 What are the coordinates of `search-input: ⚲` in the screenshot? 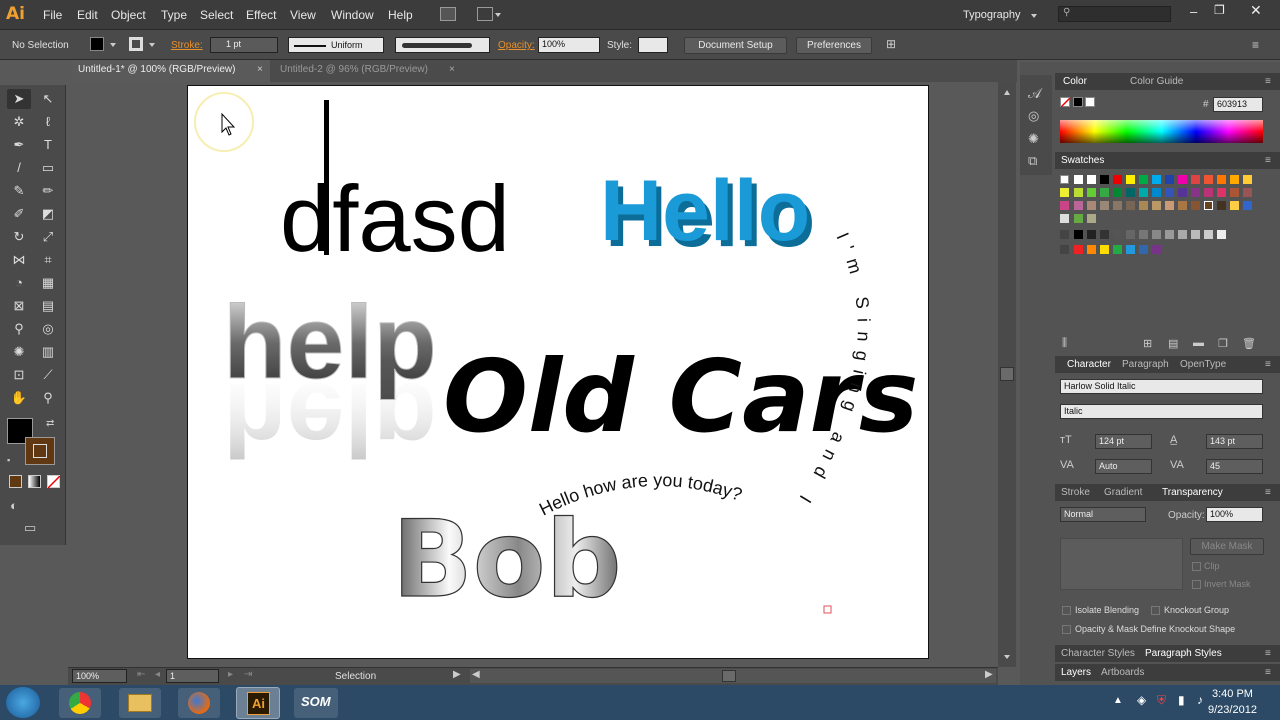 It's located at (1114, 14).